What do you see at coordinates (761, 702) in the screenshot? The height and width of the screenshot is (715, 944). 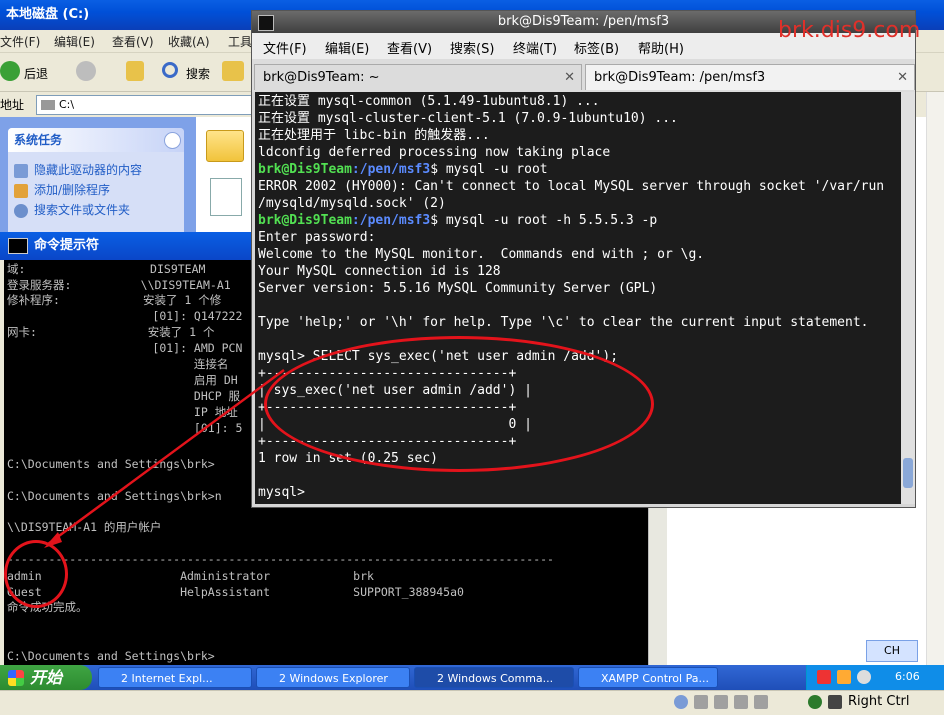 I see `shared-folder-icon` at bounding box center [761, 702].